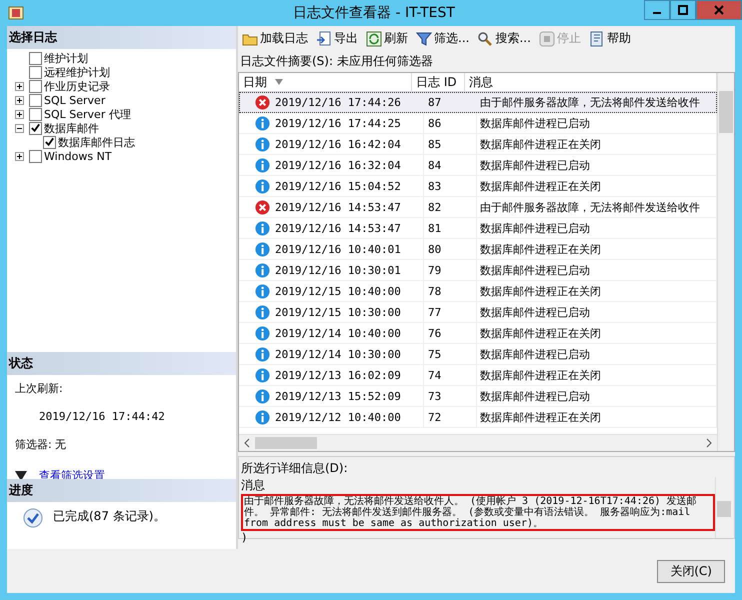 The height and width of the screenshot is (600, 742). Describe the element at coordinates (450, 249) in the screenshot. I see `id-cell: 80` at that location.